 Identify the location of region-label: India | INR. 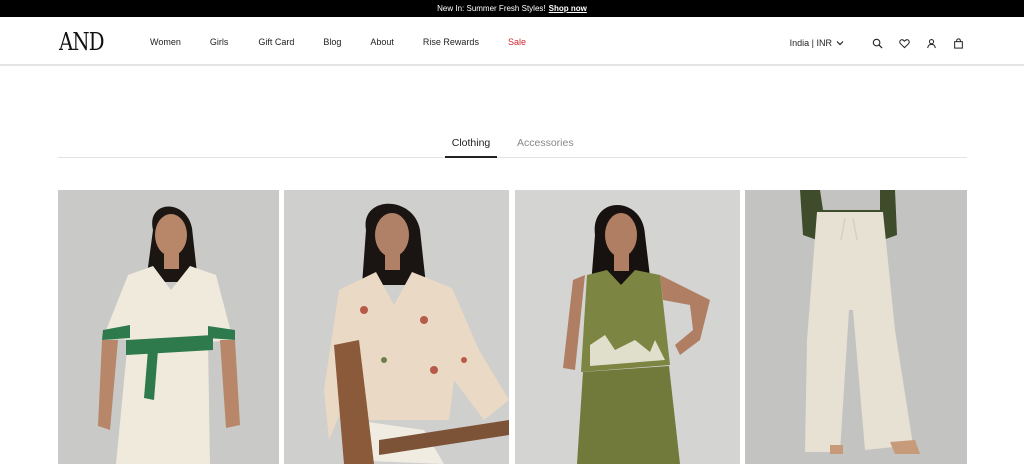
(810, 43).